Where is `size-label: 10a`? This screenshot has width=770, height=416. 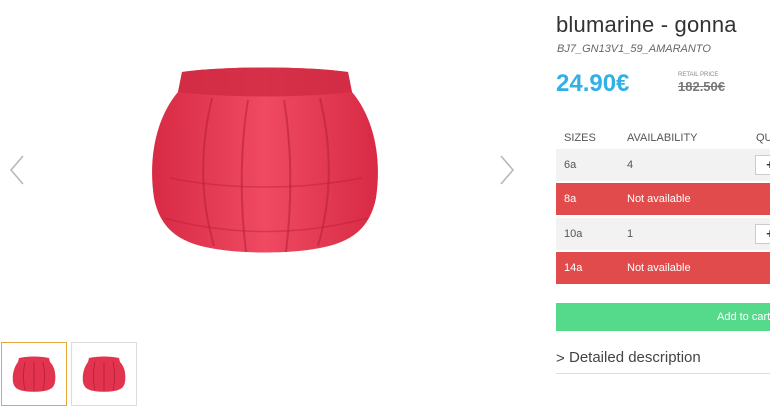 size-label: 10a is located at coordinates (573, 234).